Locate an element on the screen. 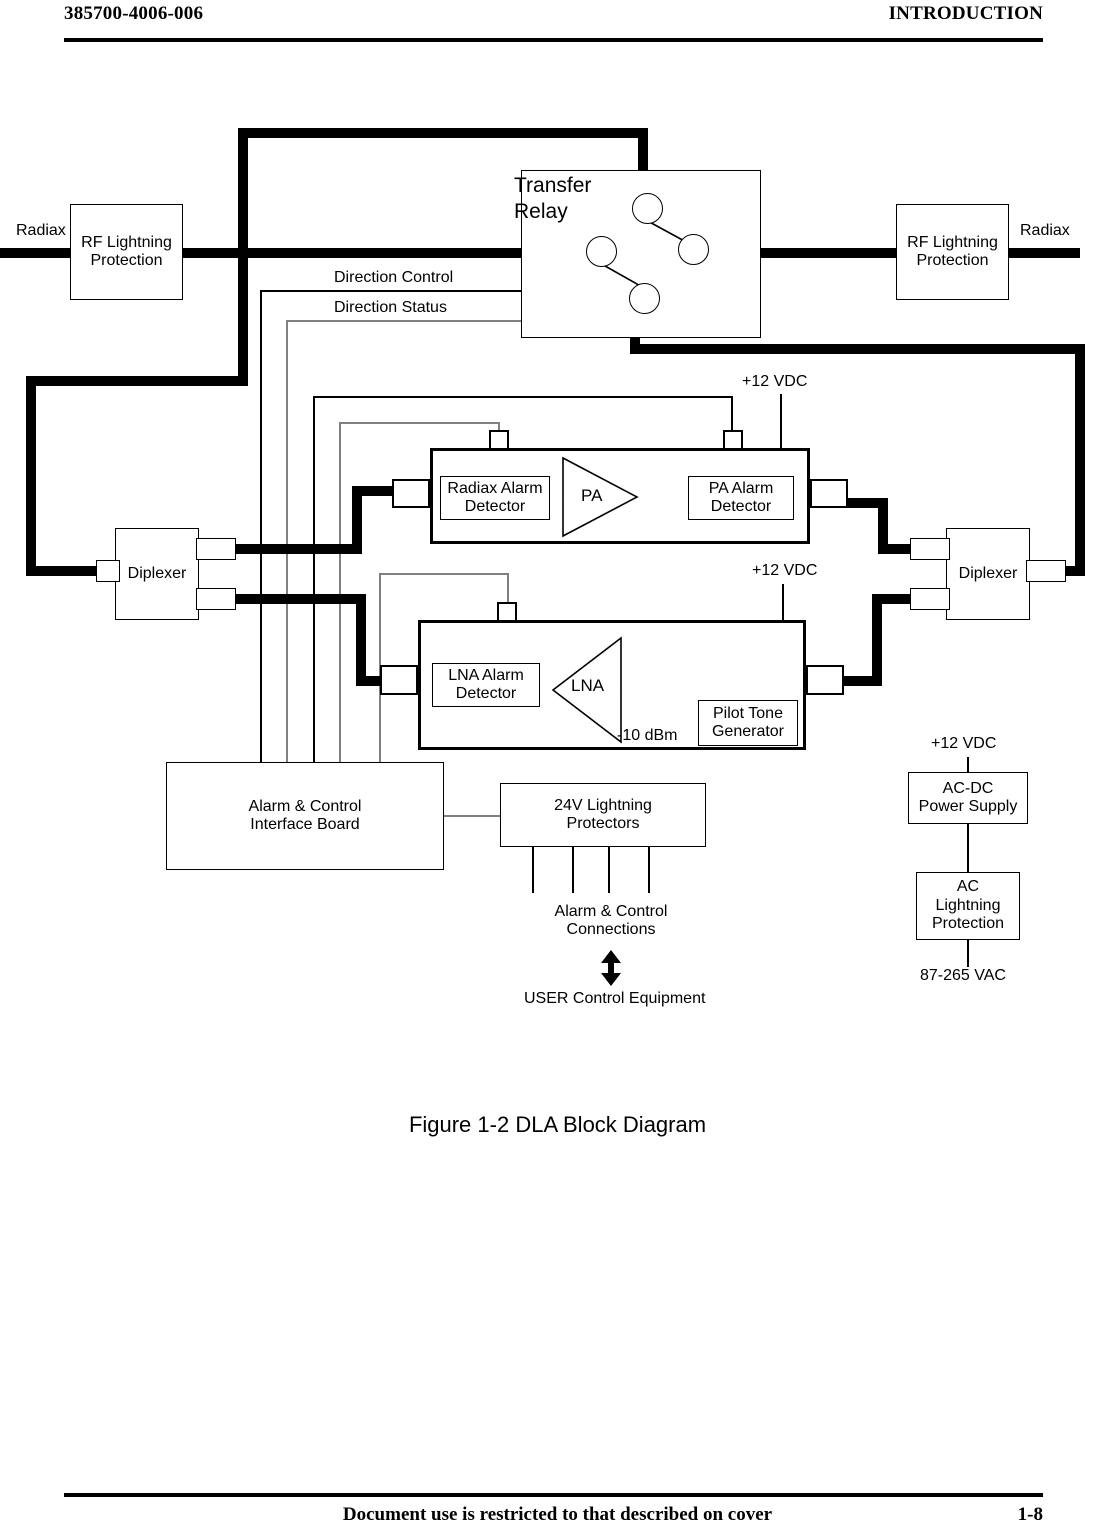 This screenshot has width=1115, height=1533. block-label-line1: 24V Lightning is located at coordinates (603, 805).